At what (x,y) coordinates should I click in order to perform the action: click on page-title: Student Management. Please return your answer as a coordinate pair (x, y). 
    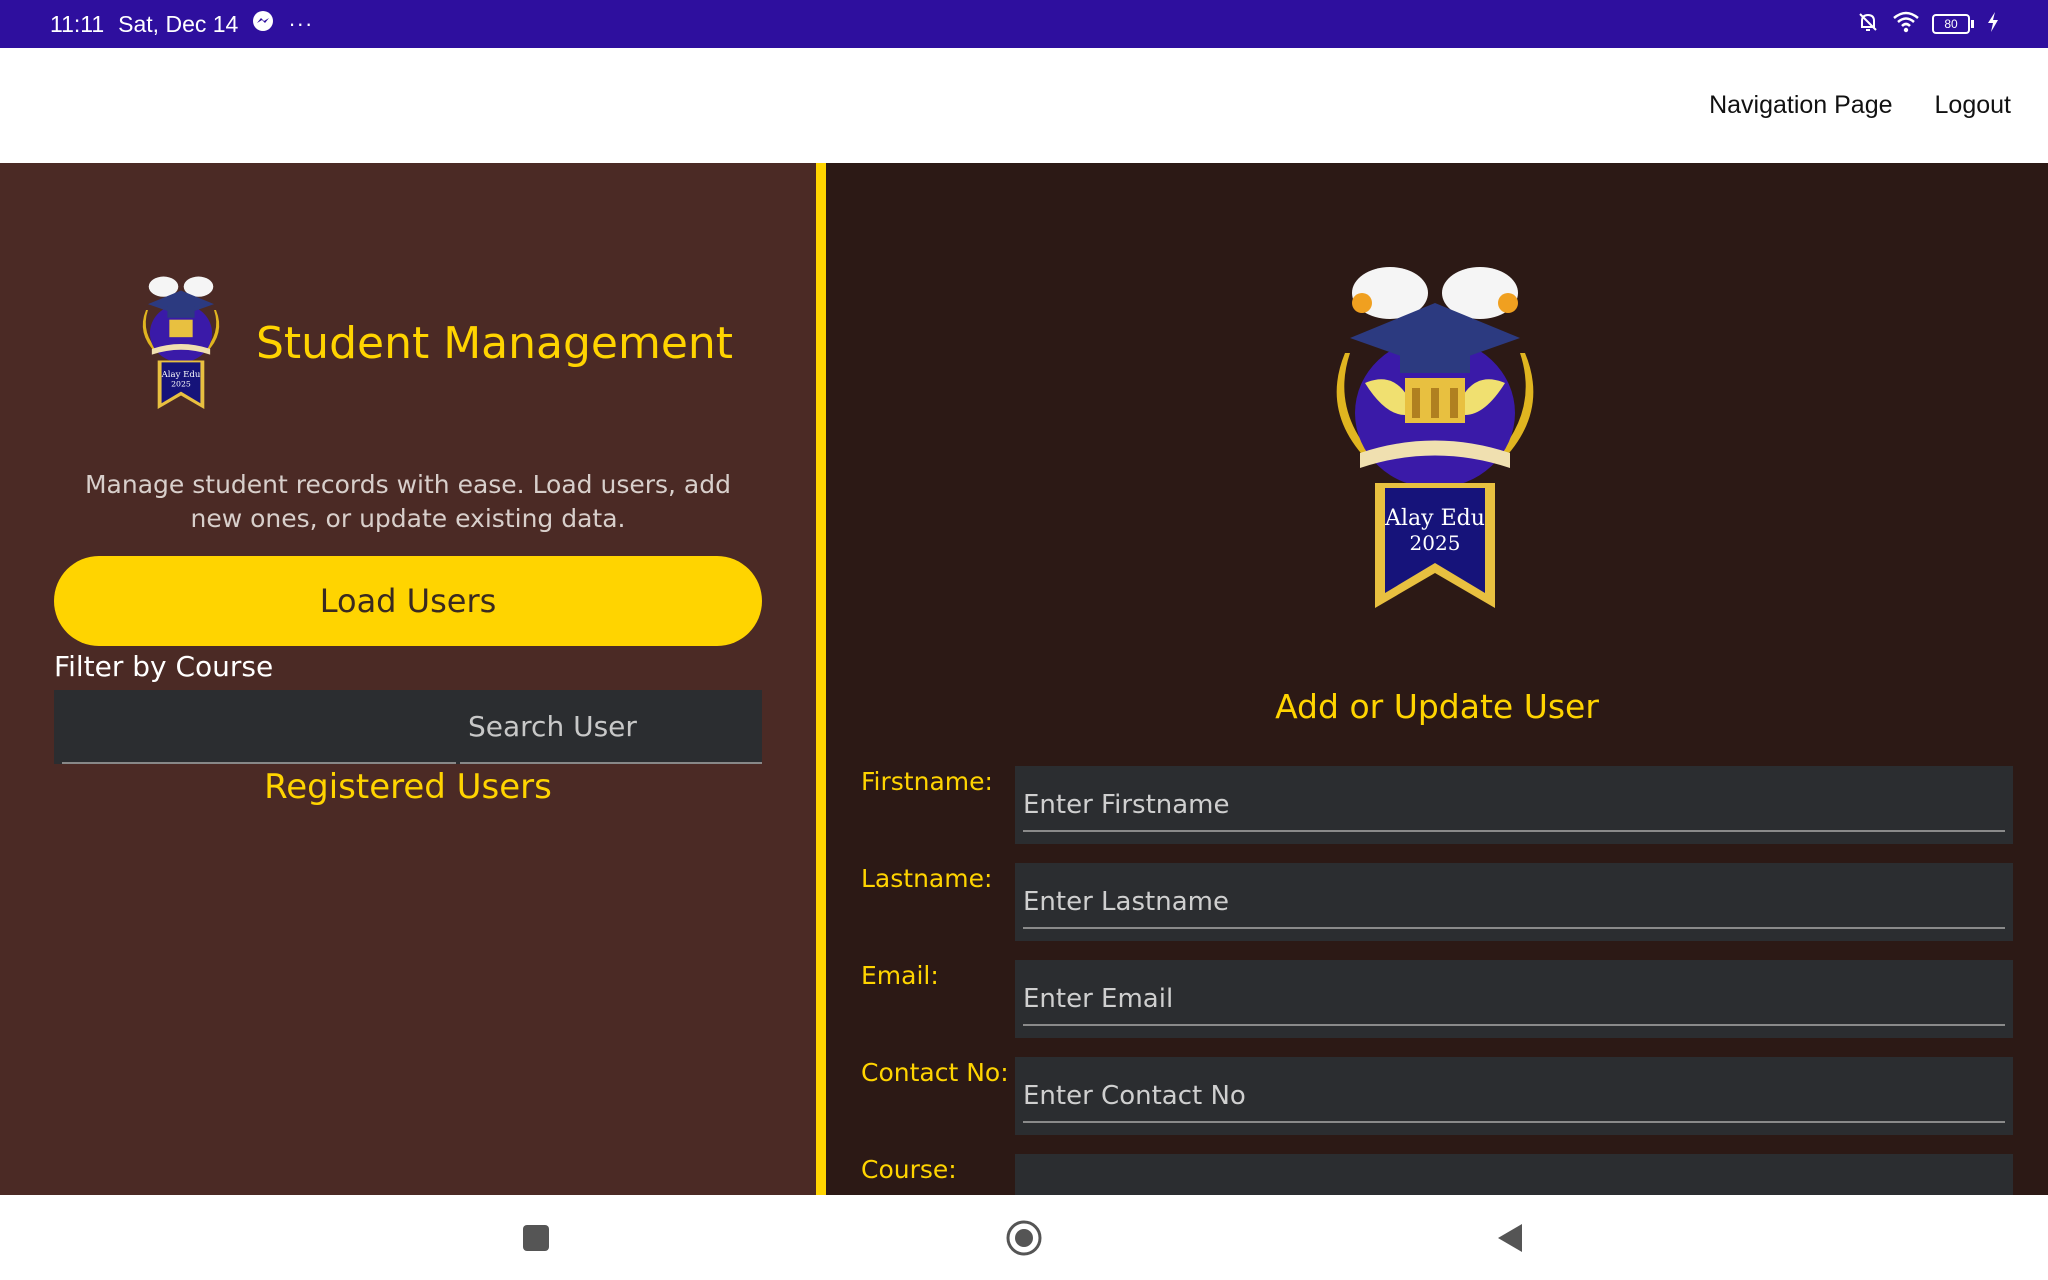
    Looking at the image, I should click on (495, 343).